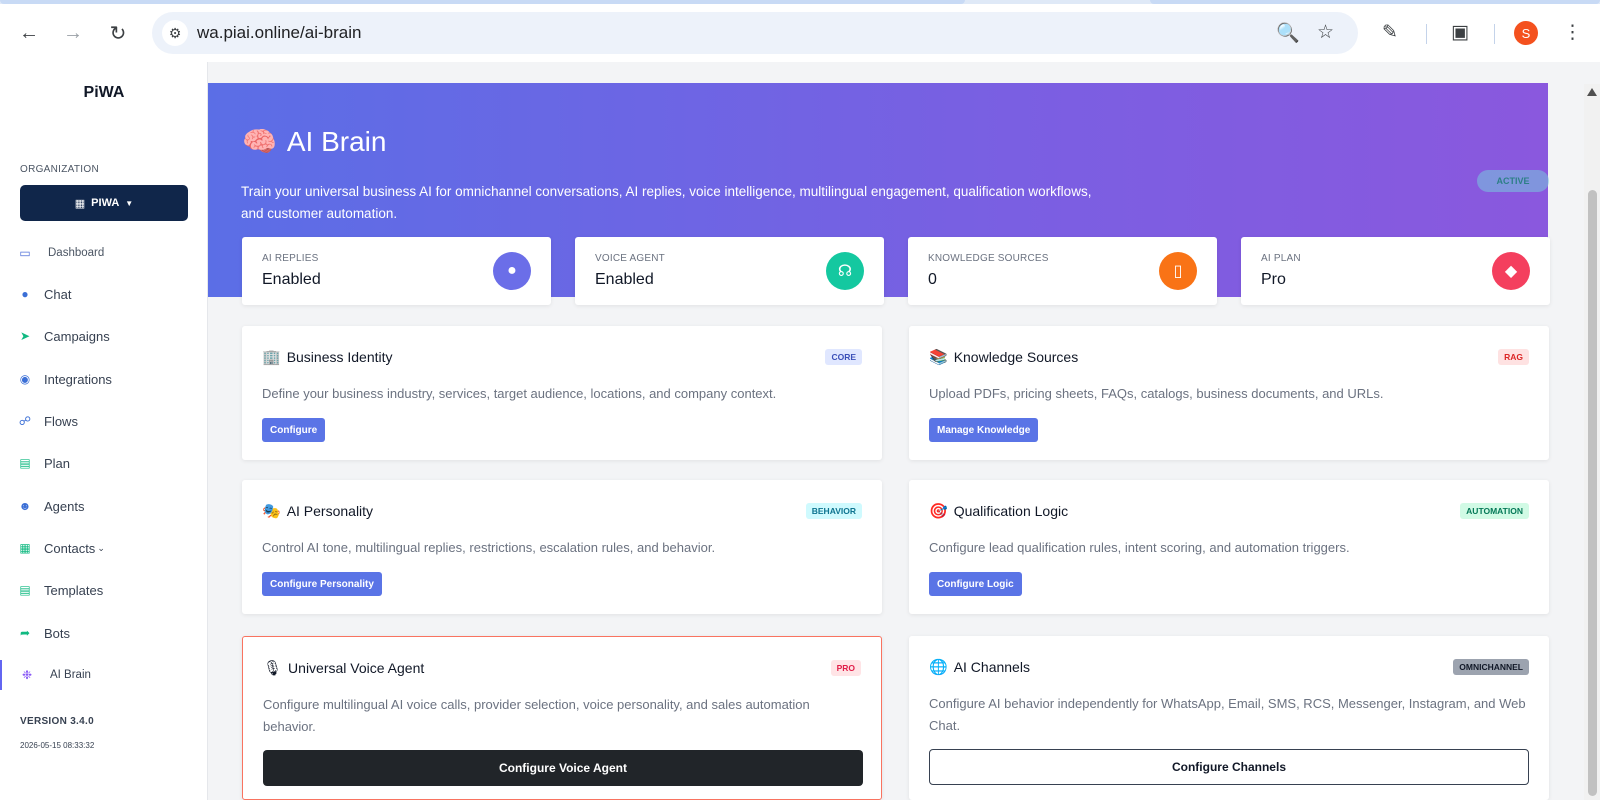 The width and height of the screenshot is (1600, 800). I want to click on user-icon: ☻, so click(25, 506).